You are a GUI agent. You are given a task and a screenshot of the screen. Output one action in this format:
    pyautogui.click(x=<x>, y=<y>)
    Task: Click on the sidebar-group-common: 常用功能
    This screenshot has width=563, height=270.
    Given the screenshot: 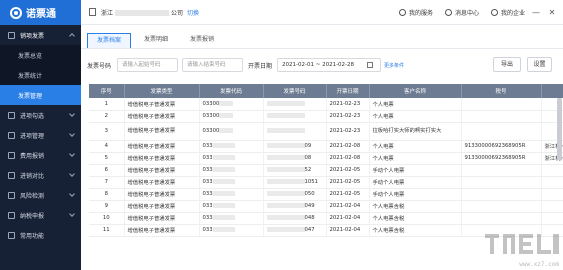 What is the action you would take?
    pyautogui.click(x=40, y=235)
    